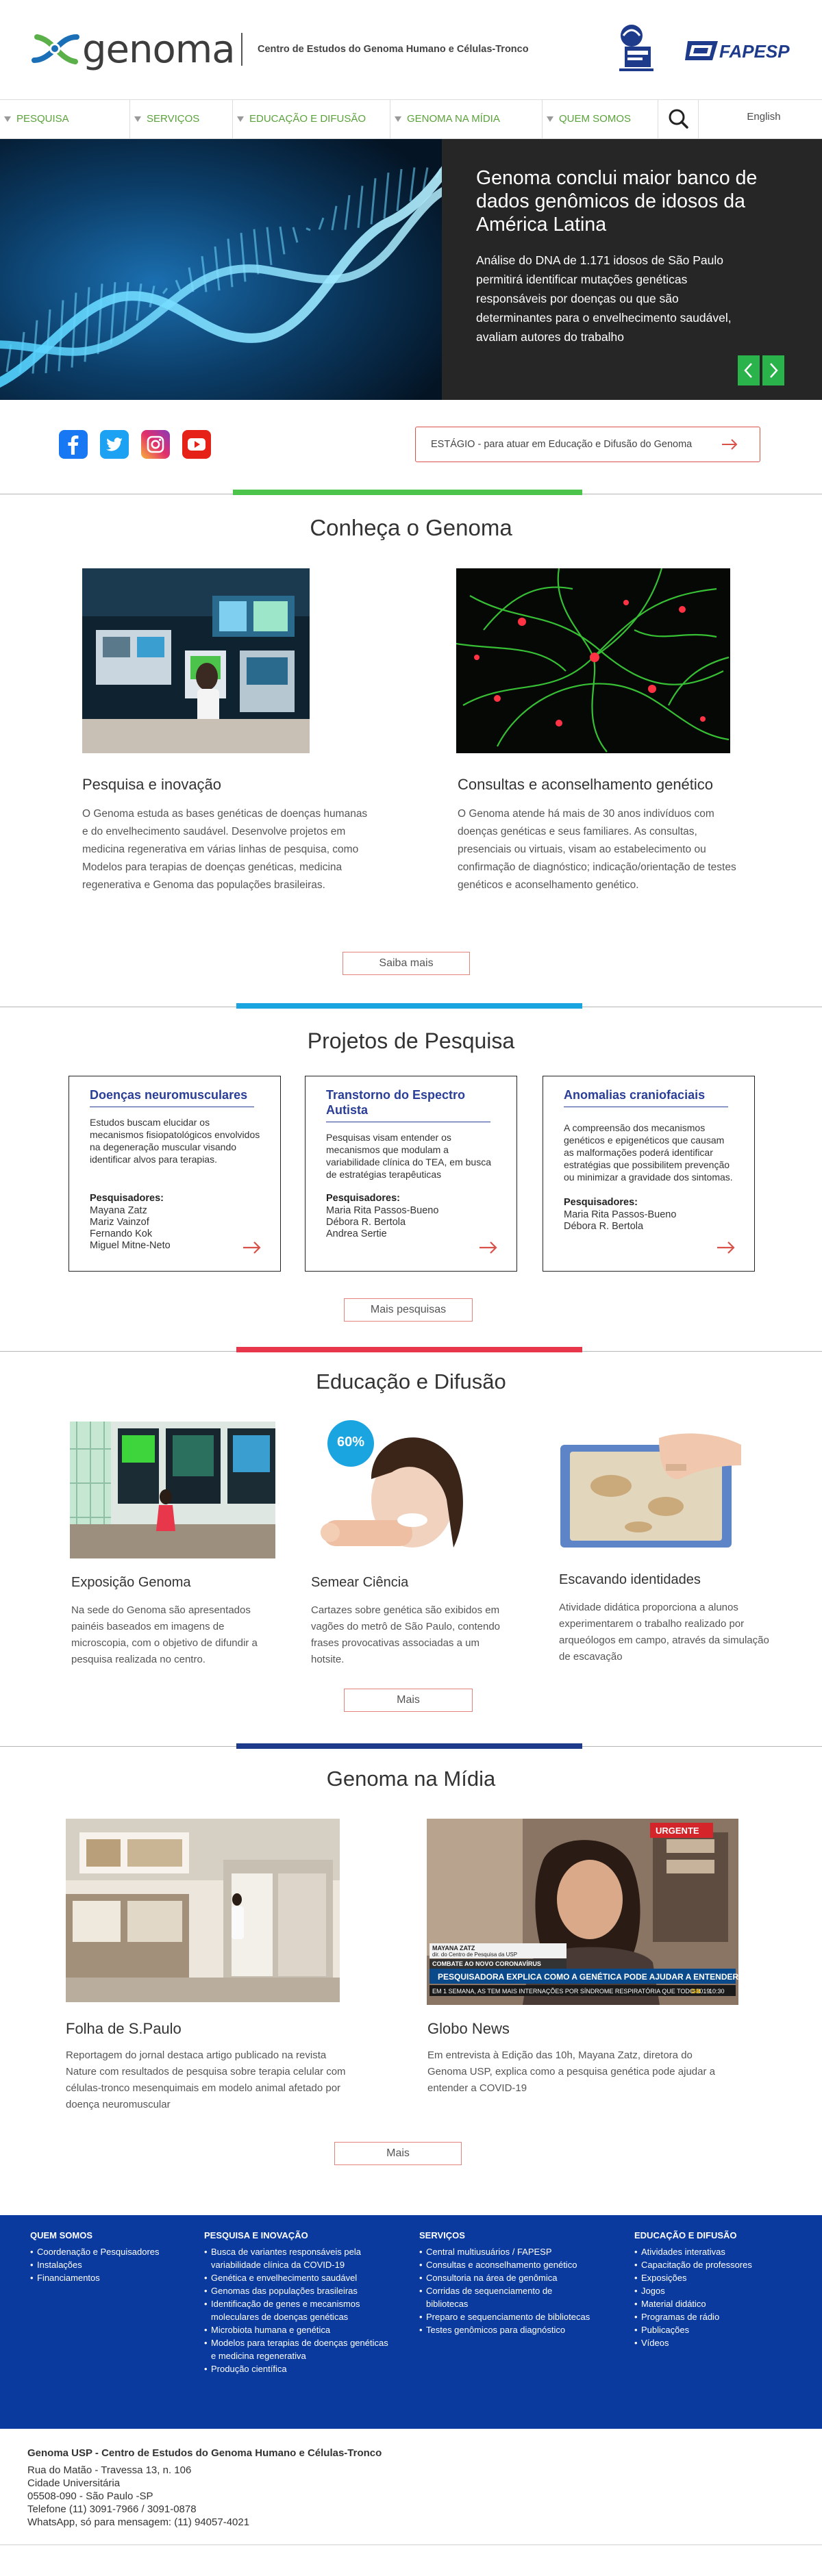  Describe the element at coordinates (749, 370) in the screenshot. I see `carousel-prev-button` at that location.